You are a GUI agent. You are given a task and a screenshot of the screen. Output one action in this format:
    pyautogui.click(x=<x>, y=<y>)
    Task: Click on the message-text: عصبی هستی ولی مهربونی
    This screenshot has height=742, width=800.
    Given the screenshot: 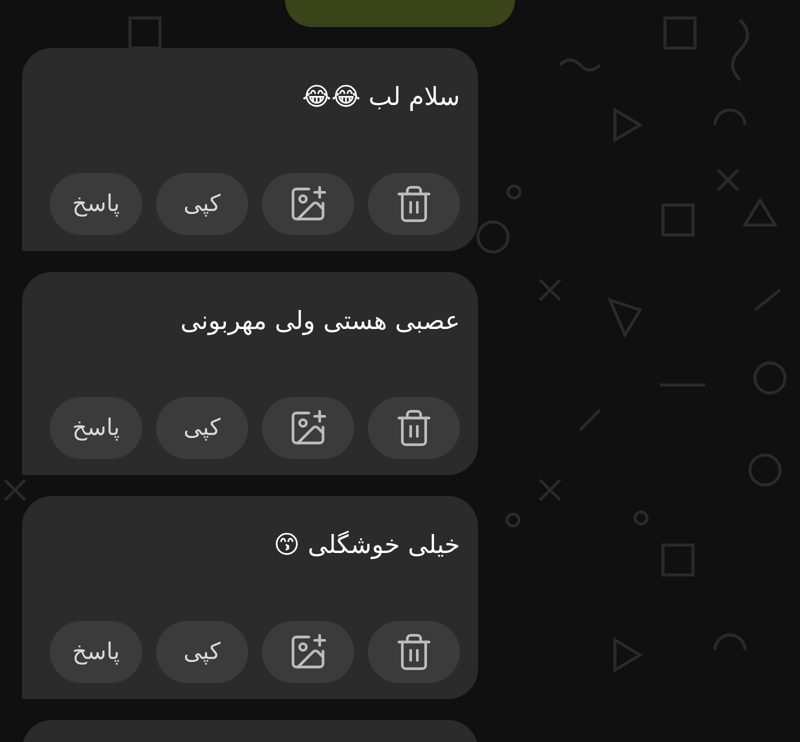 What is the action you would take?
    pyautogui.click(x=319, y=321)
    